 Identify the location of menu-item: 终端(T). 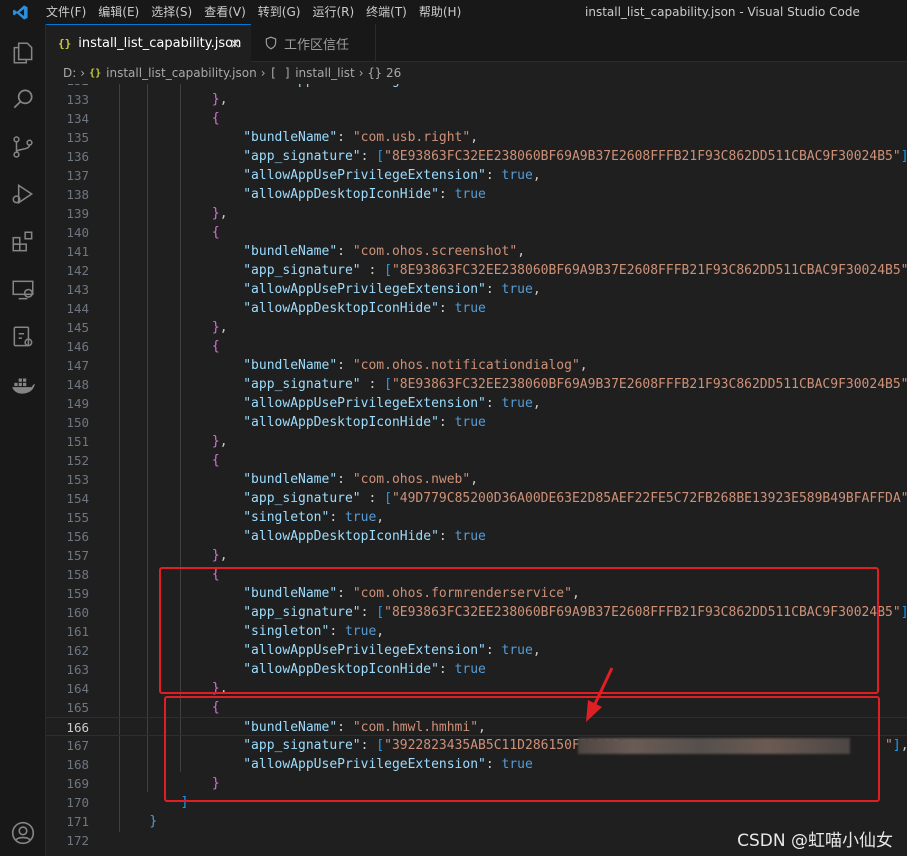
(386, 12).